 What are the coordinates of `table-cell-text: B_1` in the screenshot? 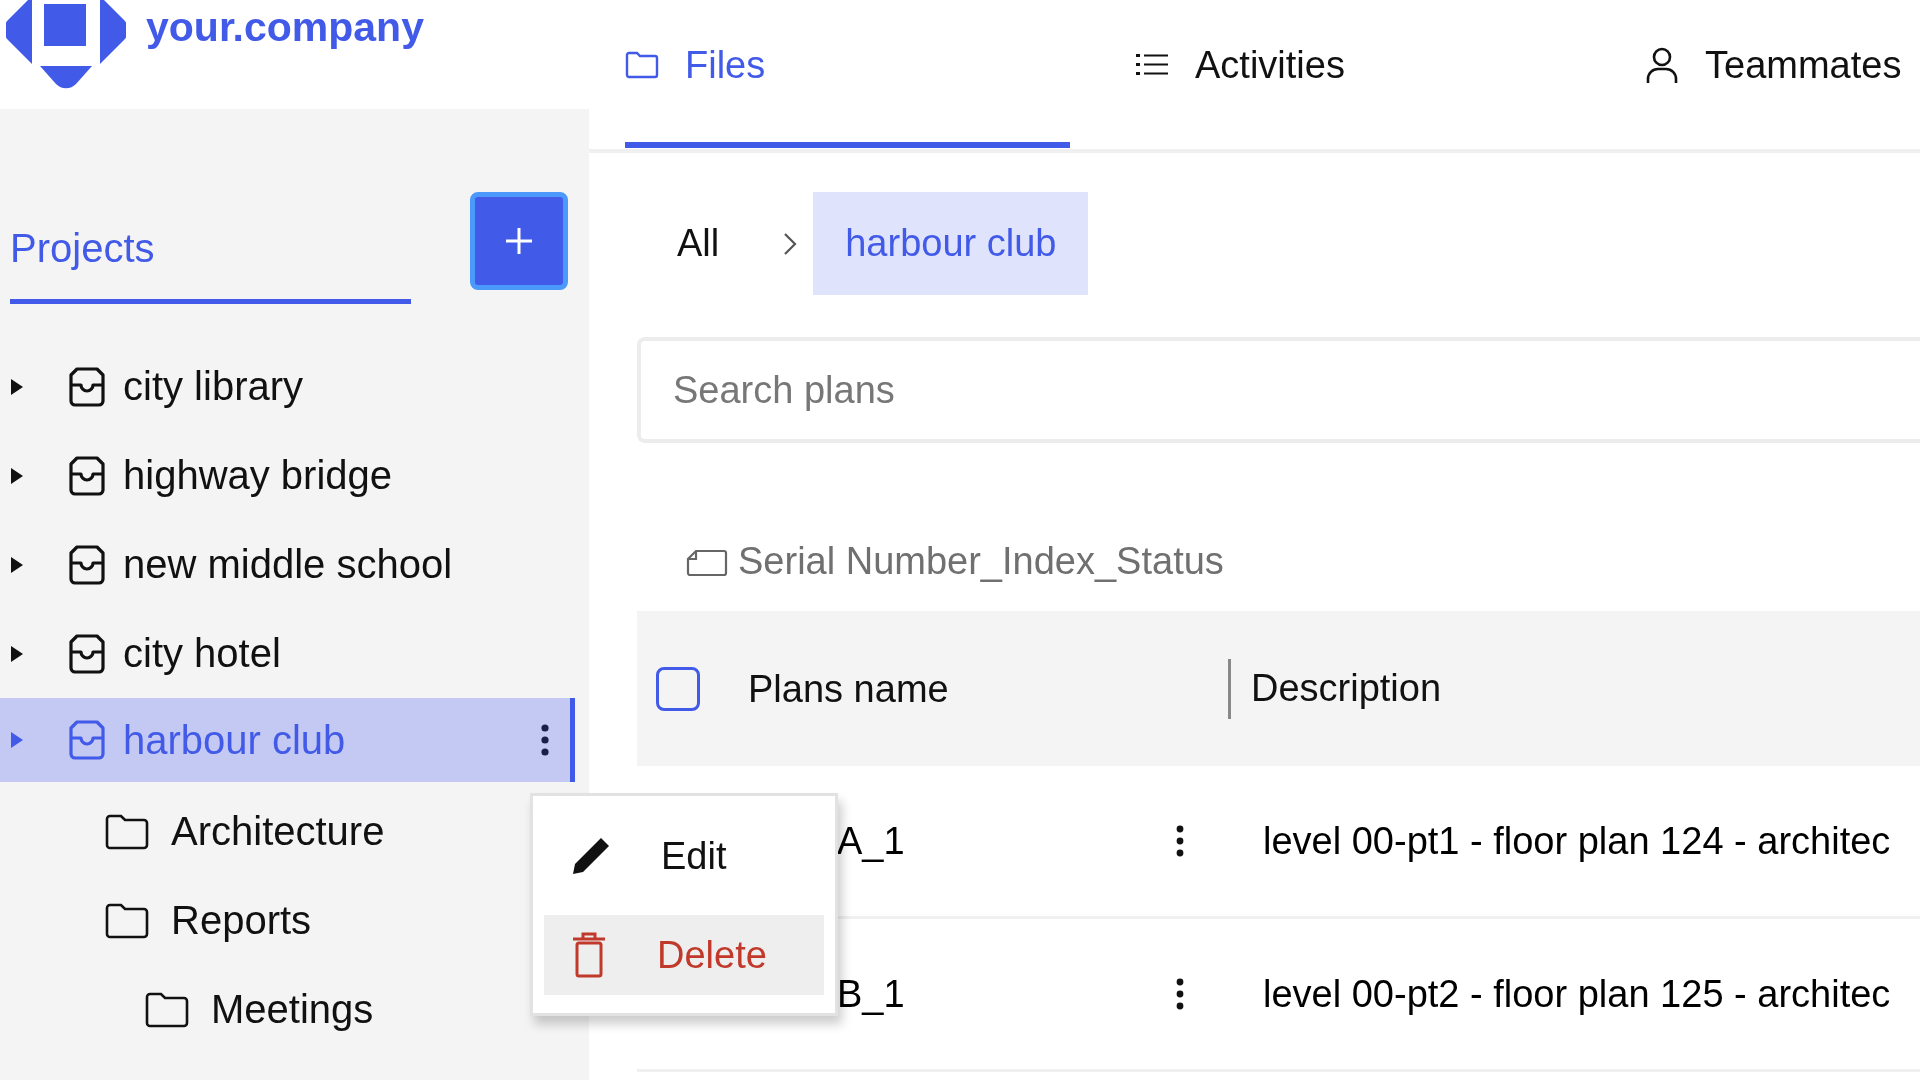 It's located at (871, 994).